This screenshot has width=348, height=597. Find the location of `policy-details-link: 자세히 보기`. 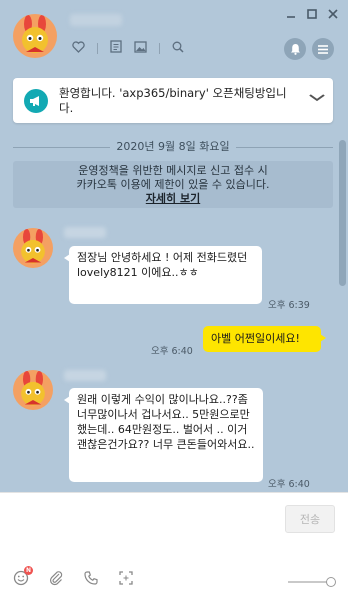

policy-details-link: 자세히 보기 is located at coordinates (173, 199).